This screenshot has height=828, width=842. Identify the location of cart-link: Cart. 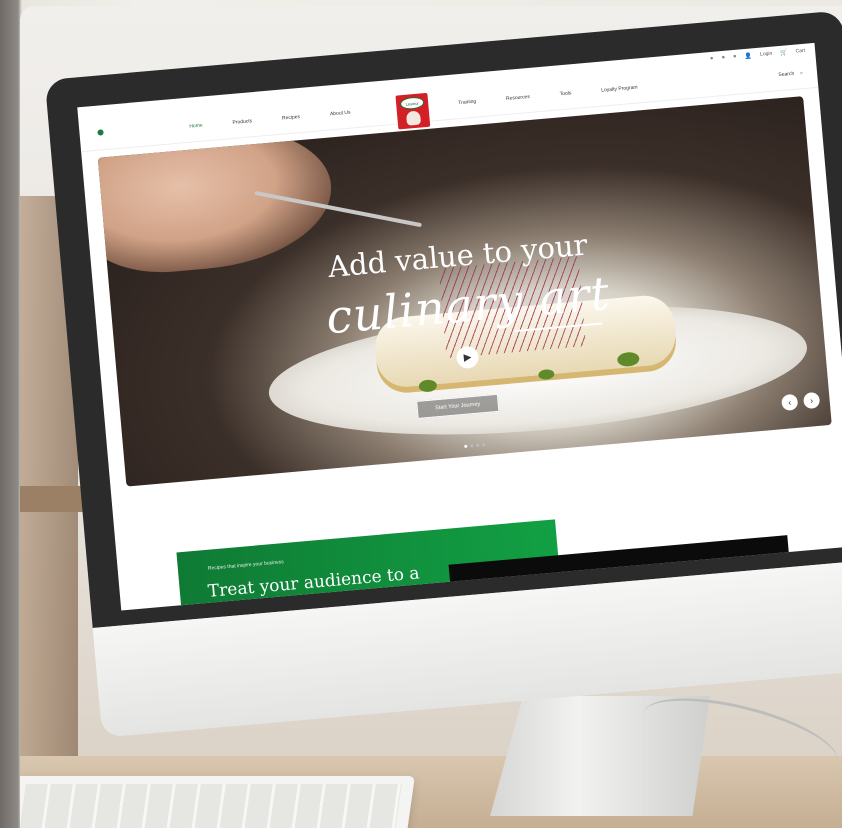
(800, 51).